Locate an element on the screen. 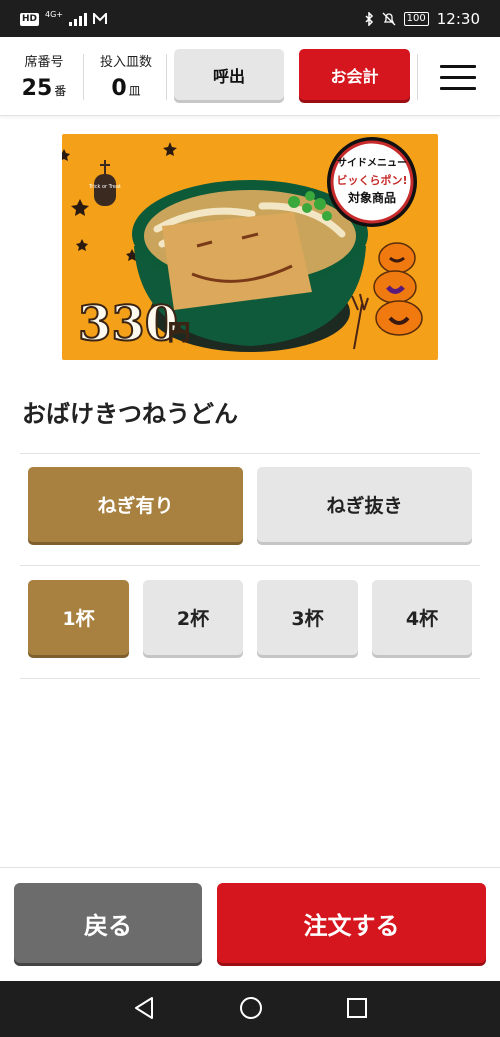  header-bar: 席番号 25 番 投入皿数 0皿 呼出 お会計 is located at coordinates (250, 76).